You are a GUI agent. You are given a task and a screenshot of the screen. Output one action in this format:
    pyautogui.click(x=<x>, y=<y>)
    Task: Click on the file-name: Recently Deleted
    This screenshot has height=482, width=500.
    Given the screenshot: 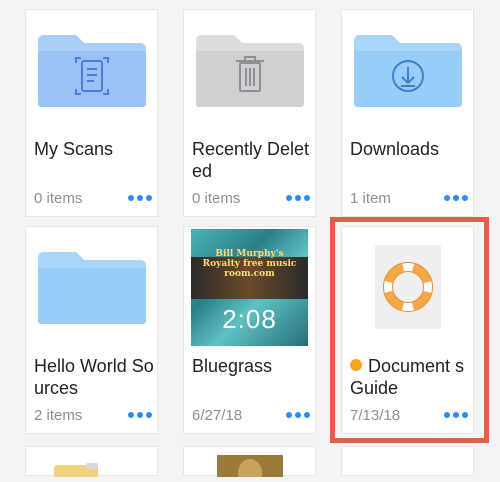 What is the action you would take?
    pyautogui.click(x=251, y=160)
    